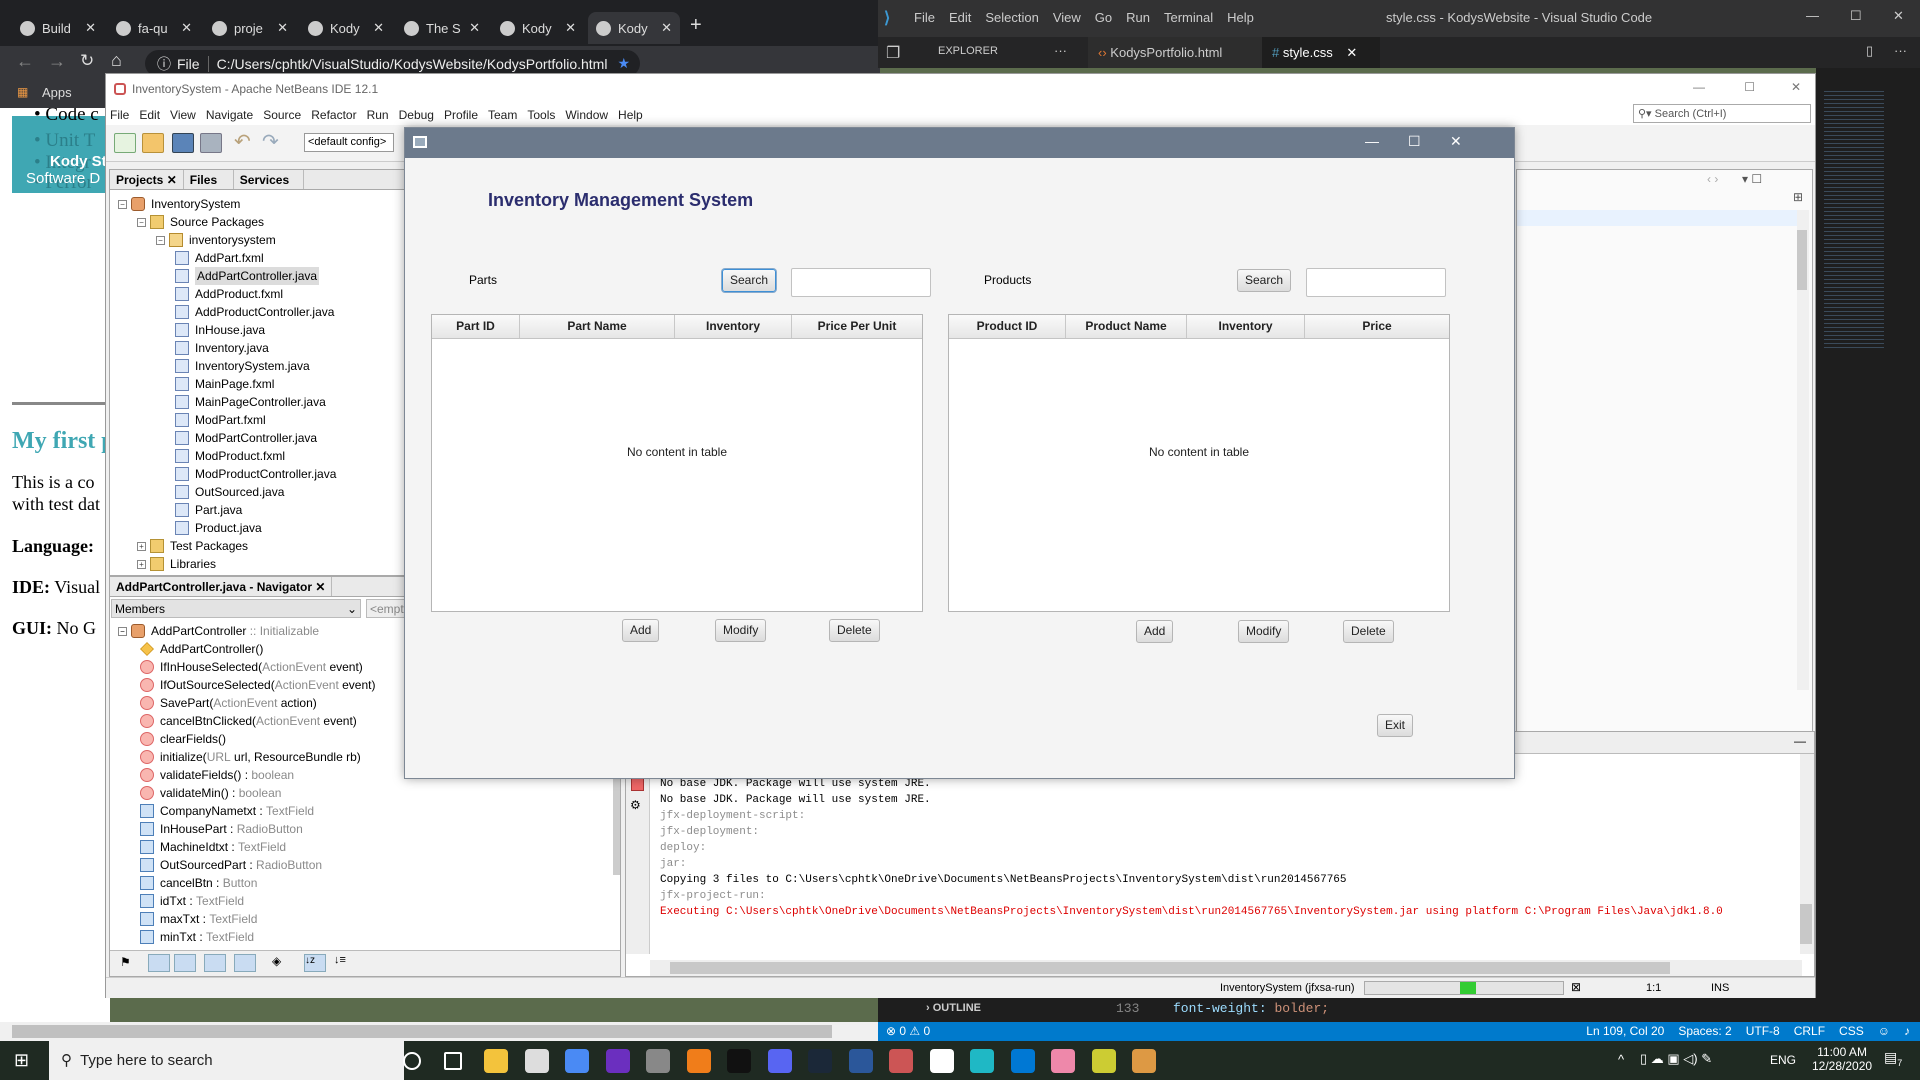  I want to click on cancel-task-icon: ⊠, so click(1576, 987).